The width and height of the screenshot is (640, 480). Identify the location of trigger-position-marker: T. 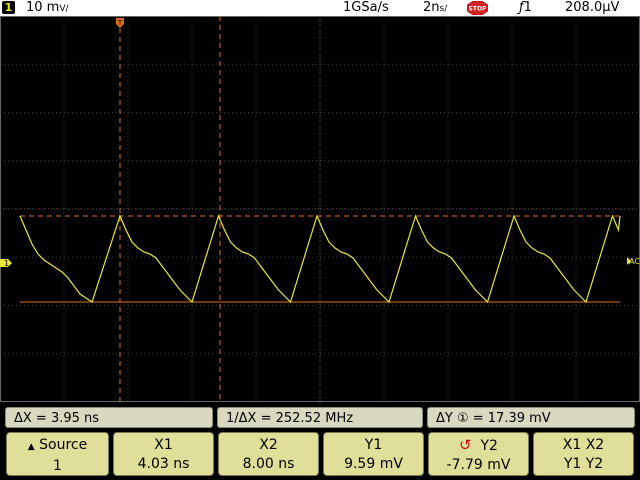
(120, 23).